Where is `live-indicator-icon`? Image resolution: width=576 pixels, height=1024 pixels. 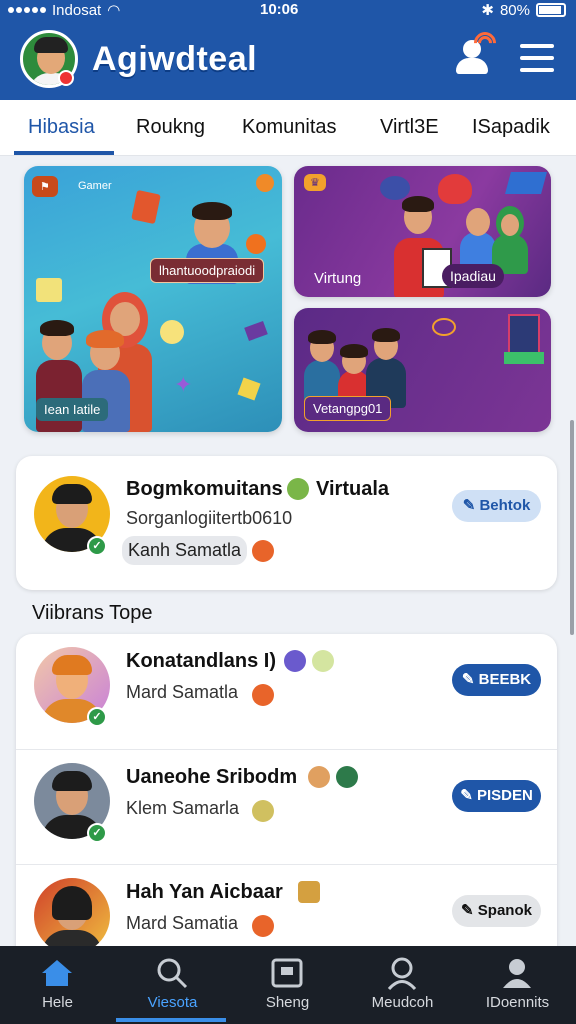 live-indicator-icon is located at coordinates (66, 78).